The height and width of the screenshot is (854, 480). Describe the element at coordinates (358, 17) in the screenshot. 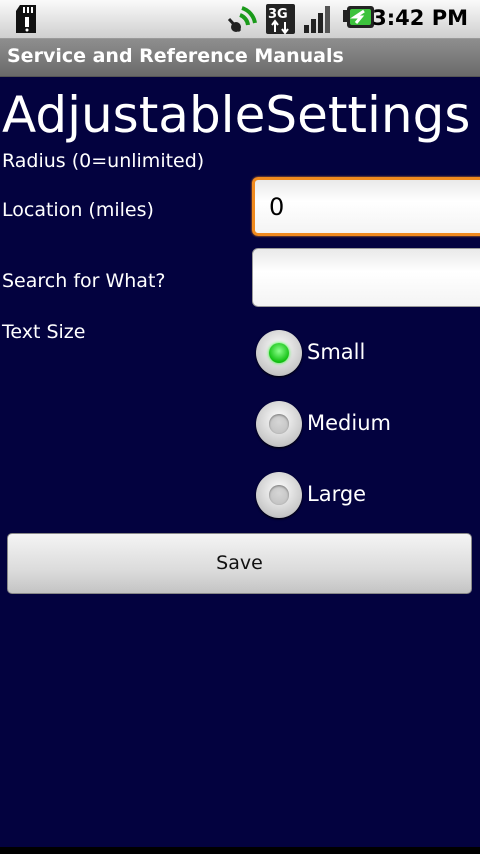

I see `battery-charging-icon` at that location.